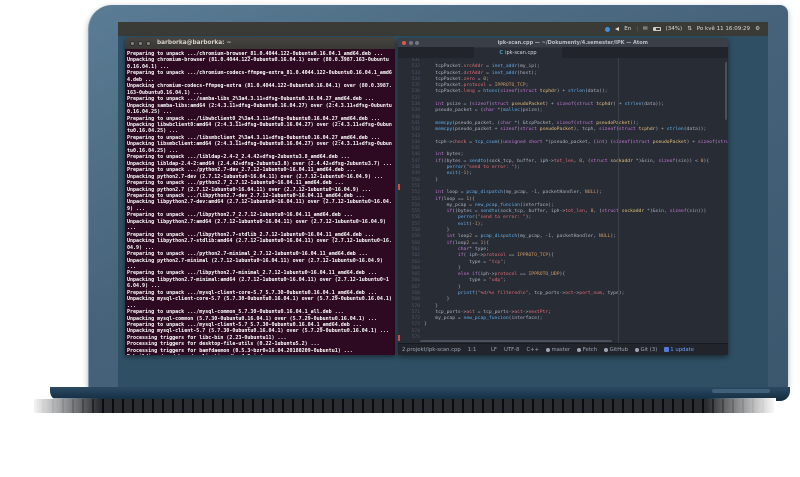 Image resolution: width=800 pixels, height=477 pixels. What do you see at coordinates (726, 91) in the screenshot?
I see `vertical-scrollbar` at bounding box center [726, 91].